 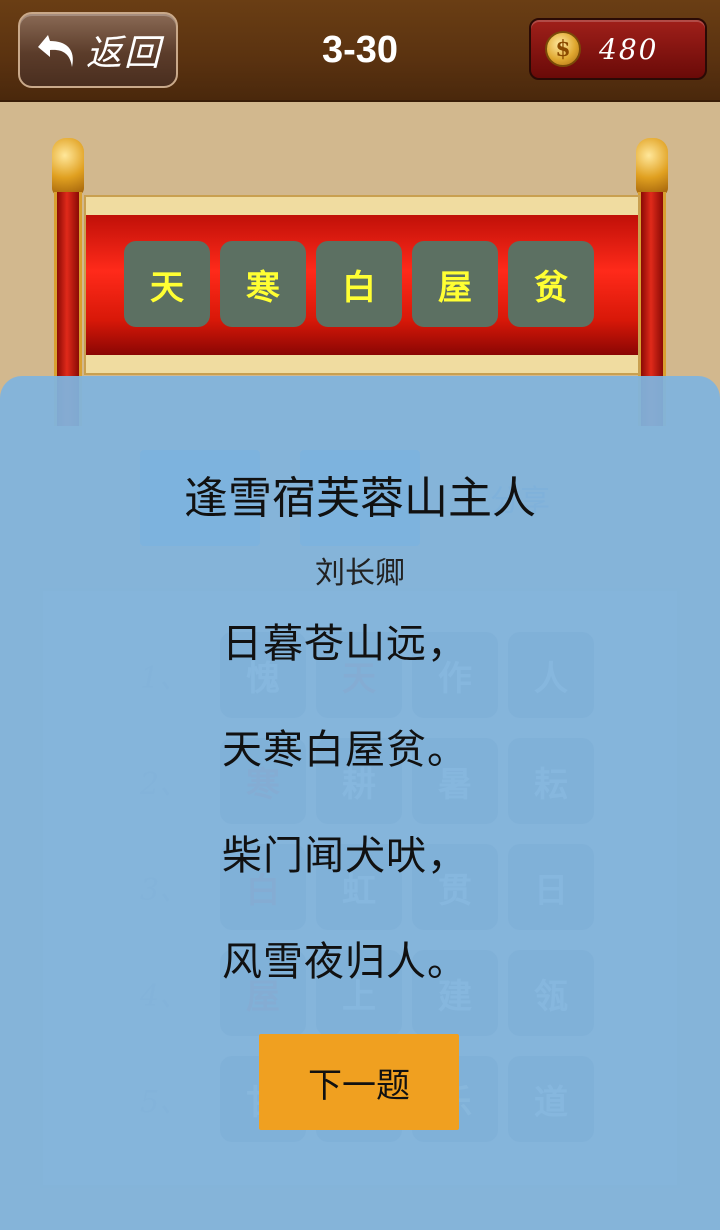 I want to click on poem-author: 刘长卿, so click(x=360, y=573).